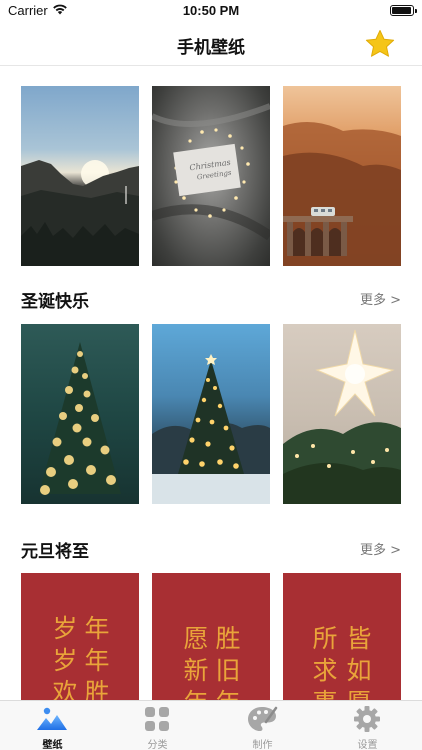 This screenshot has height=750, width=422. I want to click on bokeh-tree-illustration, so click(80, 418).